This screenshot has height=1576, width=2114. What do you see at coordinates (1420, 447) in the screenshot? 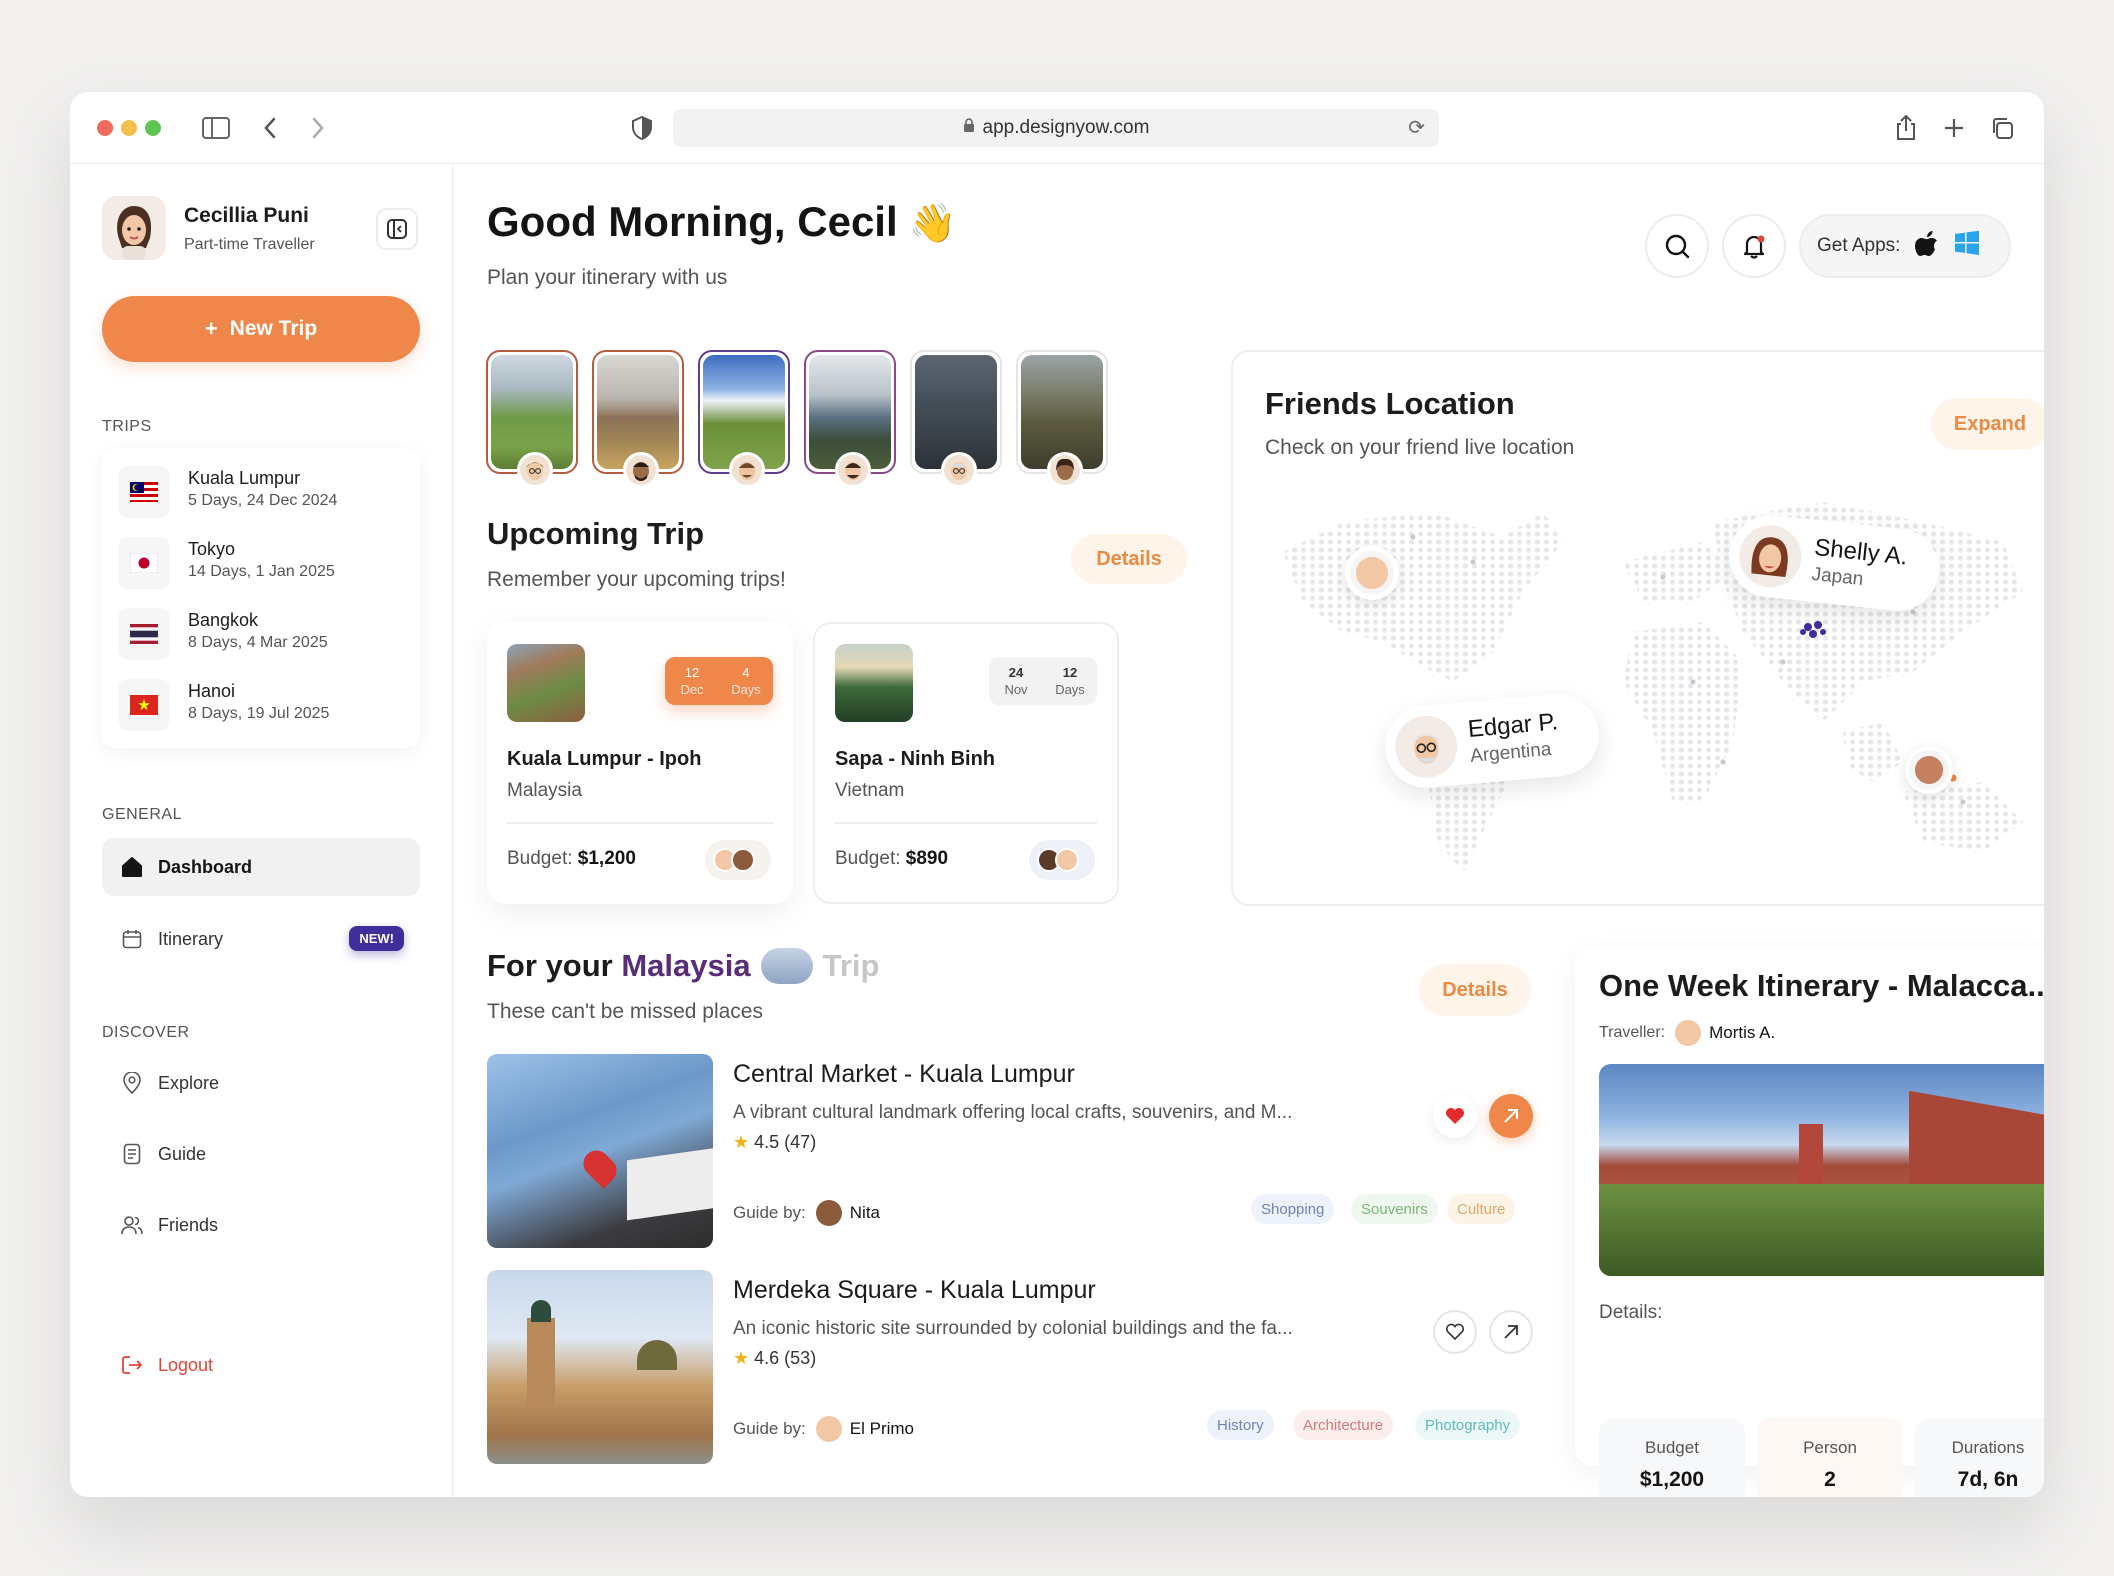
I see `friends-location-subtitle: Check on your friend live location` at bounding box center [1420, 447].